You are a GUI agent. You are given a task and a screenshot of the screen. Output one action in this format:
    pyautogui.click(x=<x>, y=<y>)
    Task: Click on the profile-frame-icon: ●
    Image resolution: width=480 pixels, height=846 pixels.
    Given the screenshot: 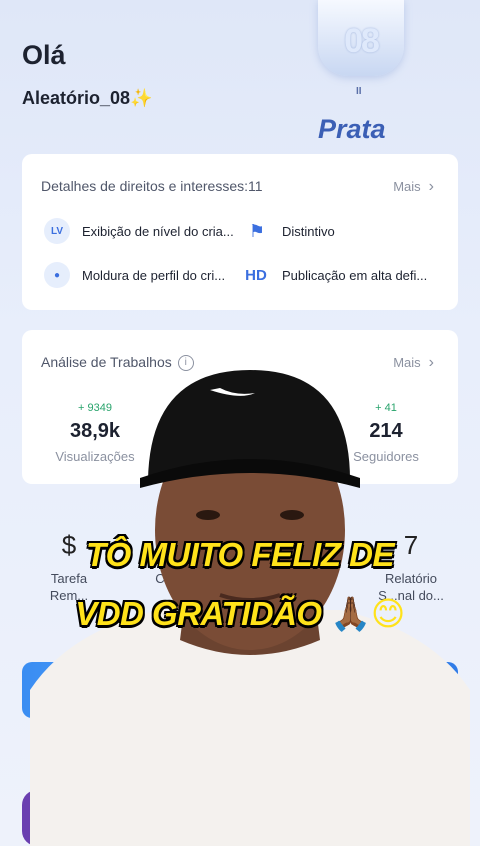 What is the action you would take?
    pyautogui.click(x=57, y=275)
    